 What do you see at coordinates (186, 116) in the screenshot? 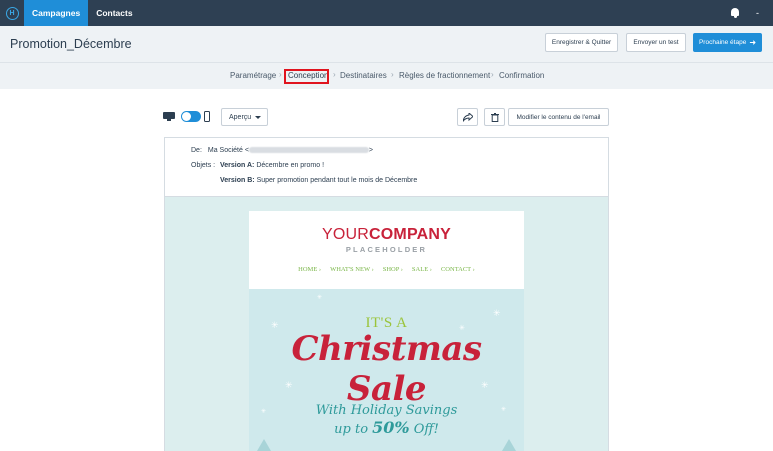
I see `toggle-knob` at bounding box center [186, 116].